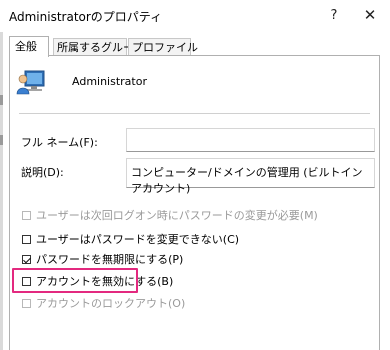 This screenshot has height=350, width=390. I want to click on close-button: ✕, so click(370, 15).